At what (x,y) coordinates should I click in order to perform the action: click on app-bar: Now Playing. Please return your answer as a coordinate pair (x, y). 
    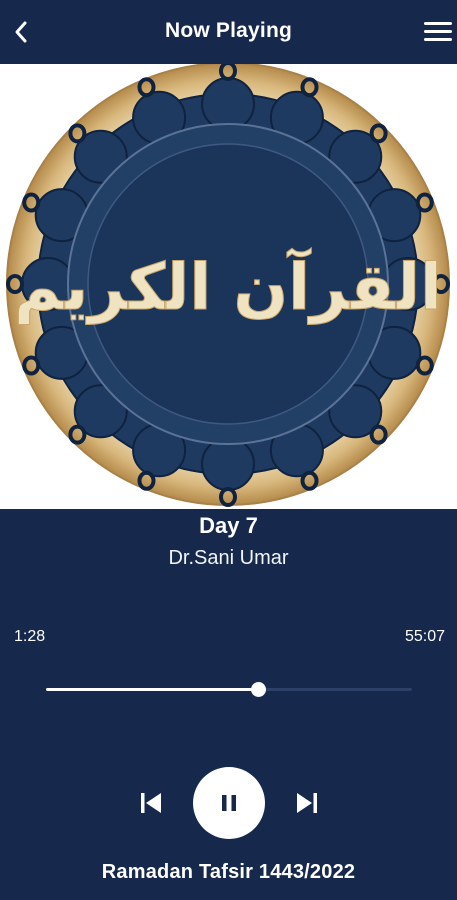
    Looking at the image, I should click on (228, 32).